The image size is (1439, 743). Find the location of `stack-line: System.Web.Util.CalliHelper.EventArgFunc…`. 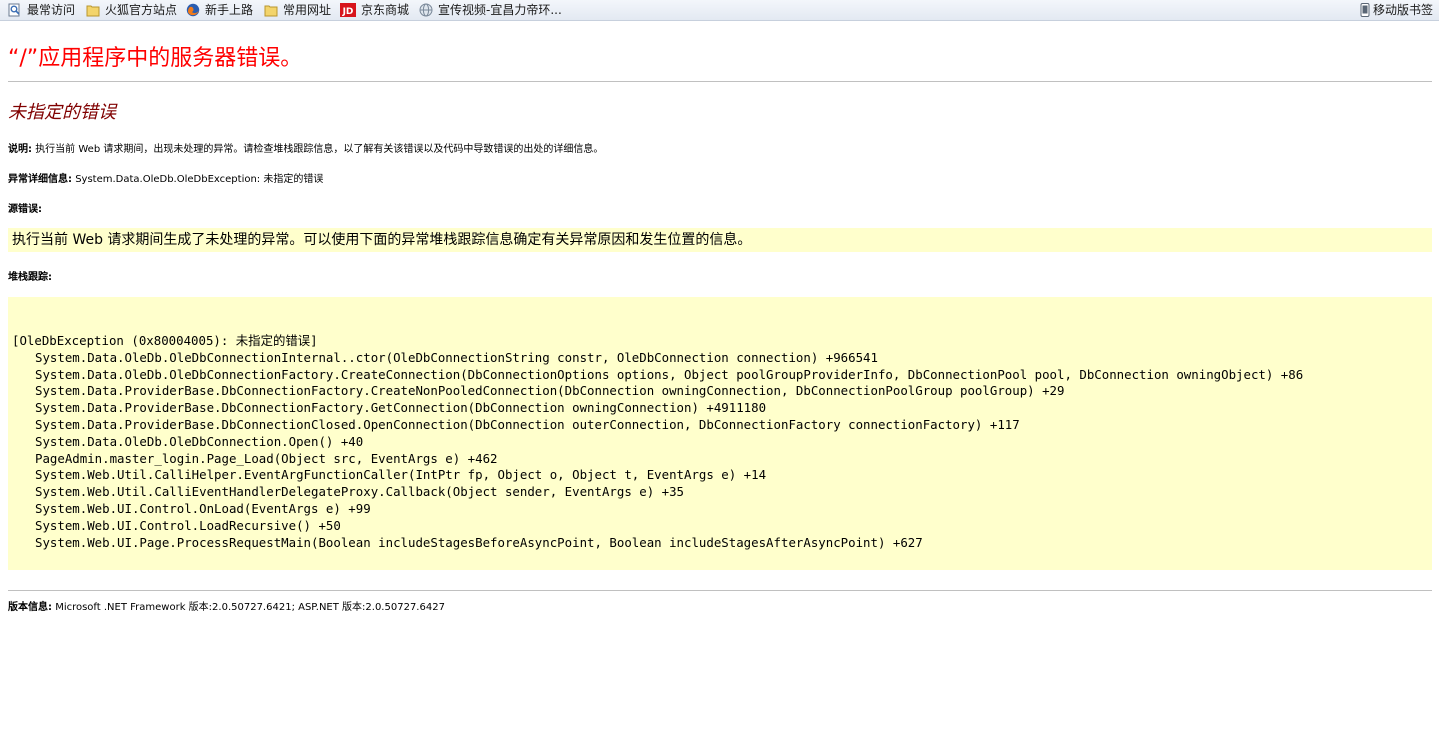

stack-line: System.Web.Util.CalliHelper.EventArgFunc… is located at coordinates (401, 475).